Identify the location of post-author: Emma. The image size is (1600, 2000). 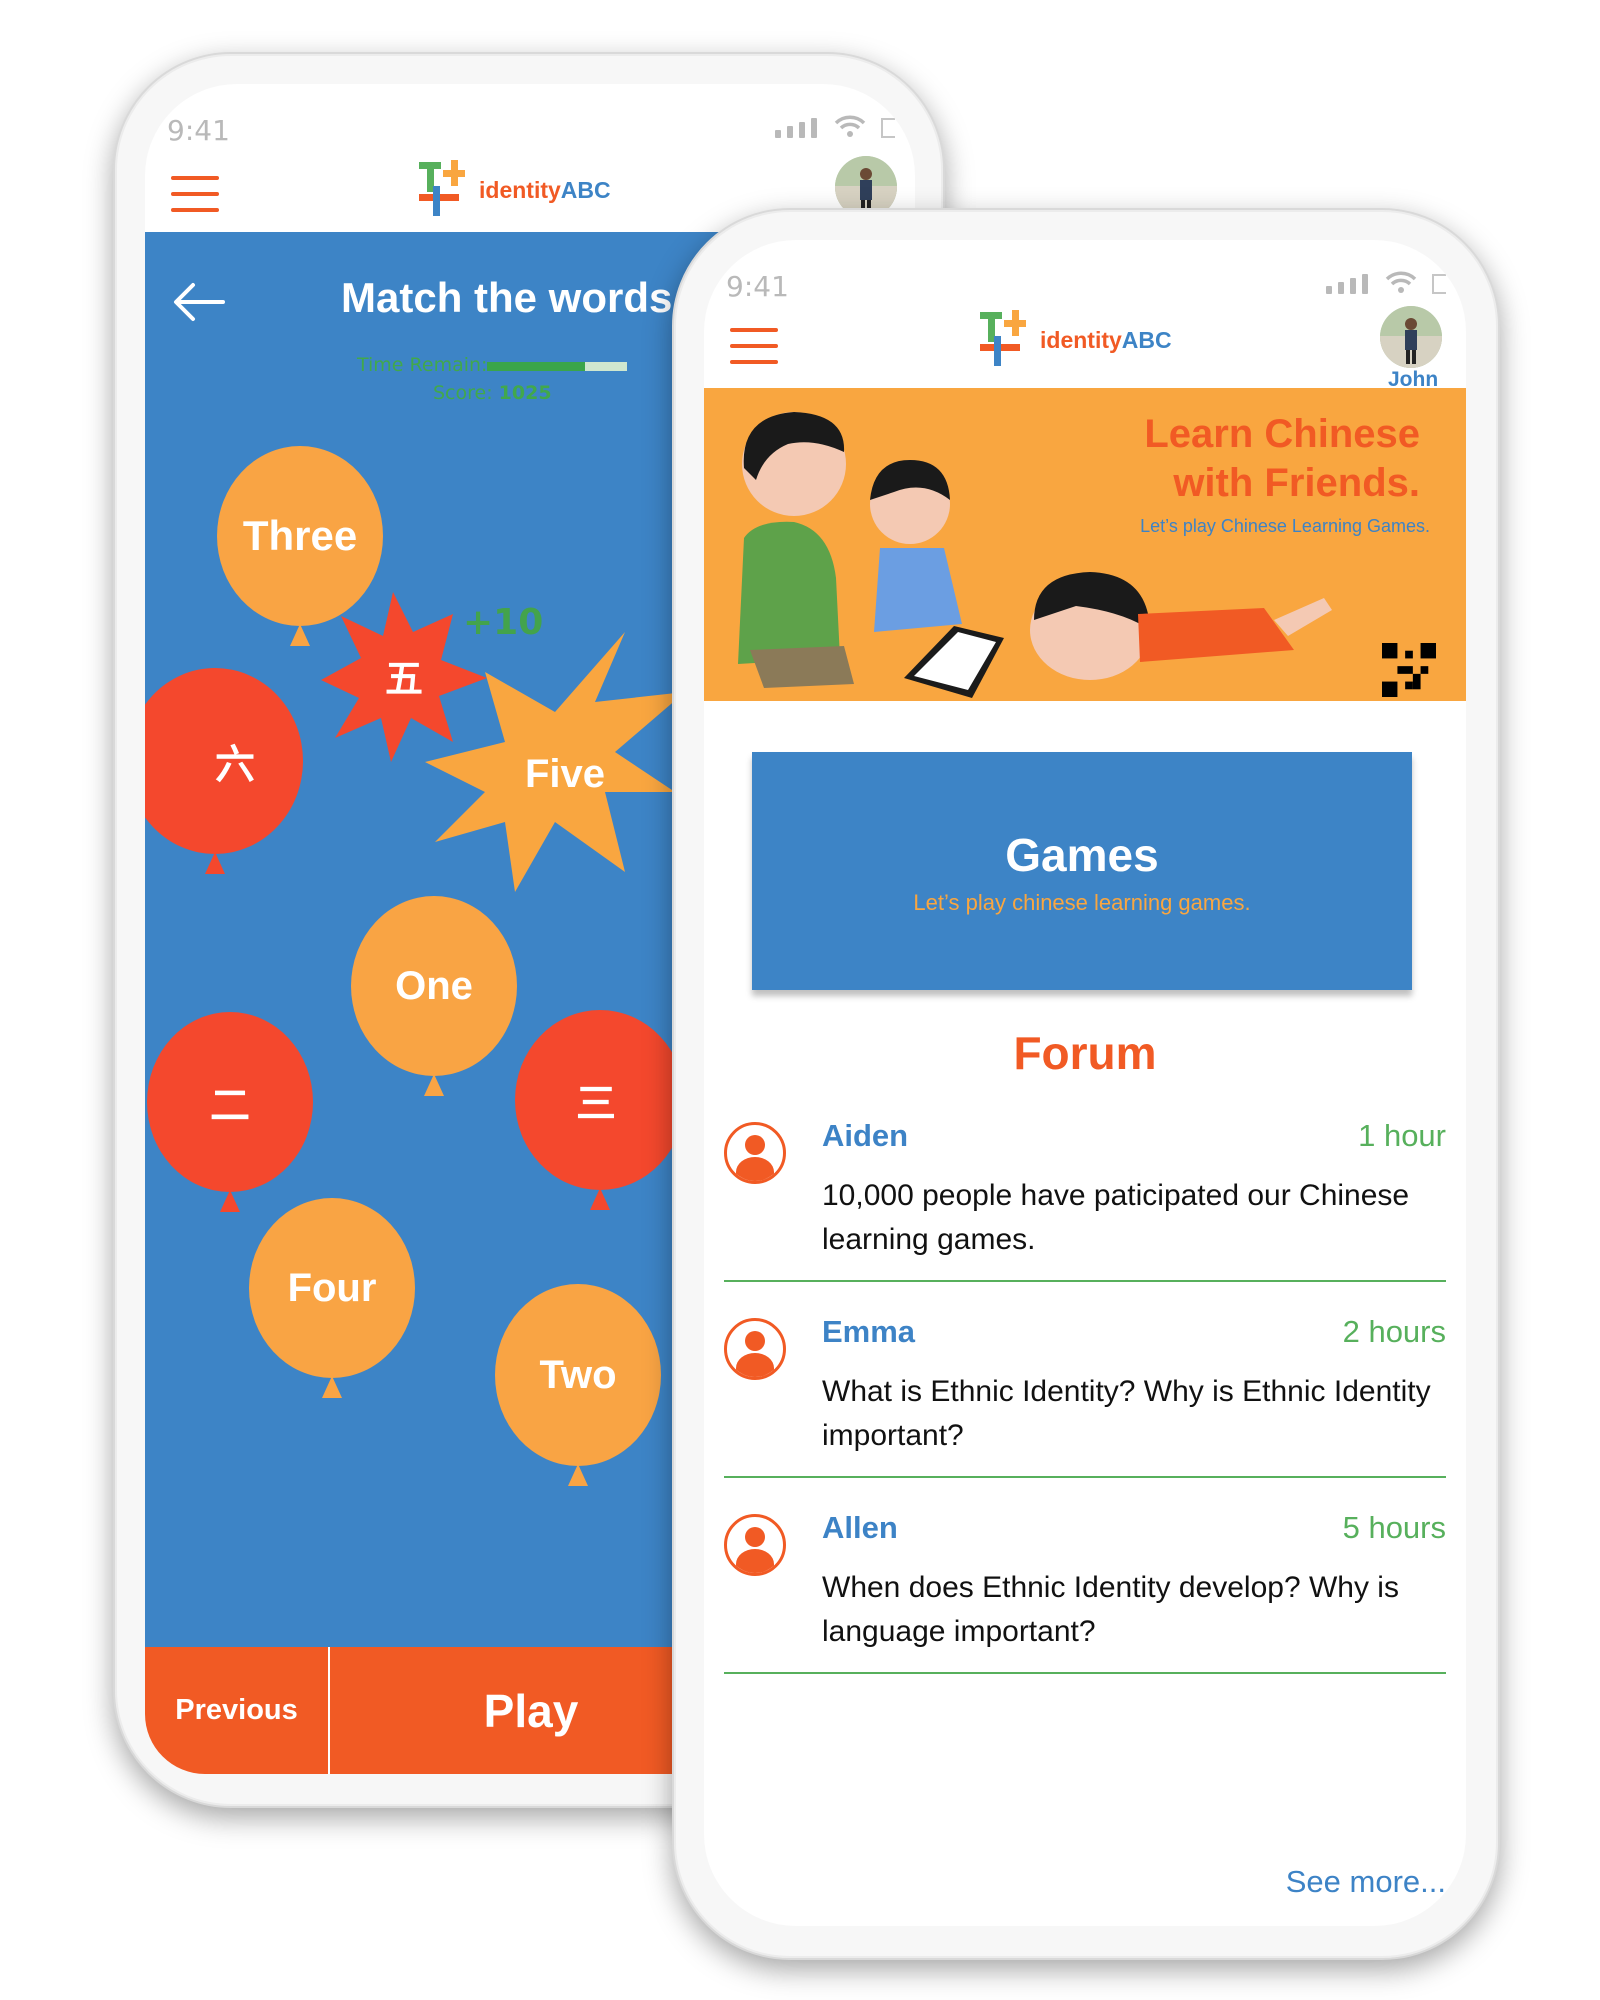
(869, 1331).